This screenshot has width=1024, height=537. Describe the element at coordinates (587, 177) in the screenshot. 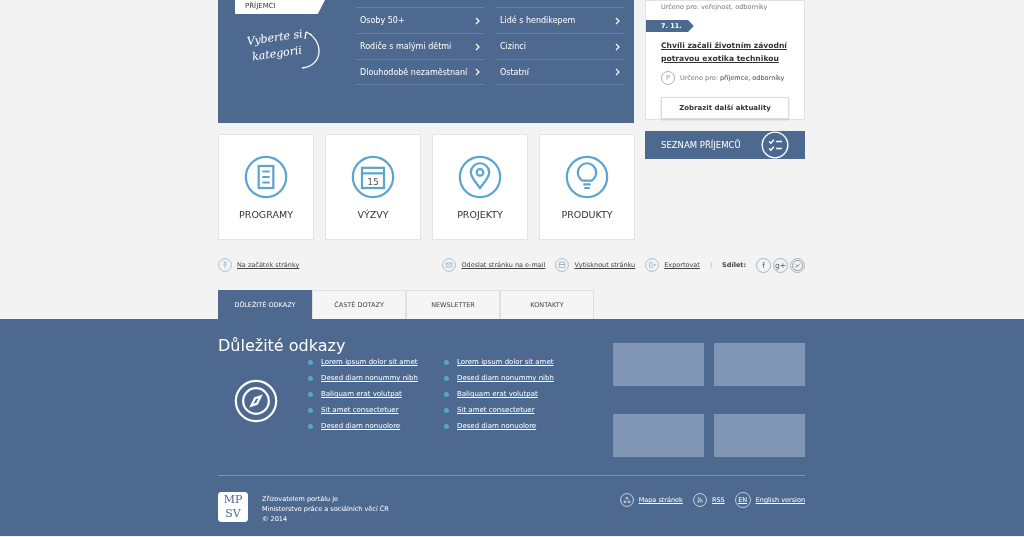

I see `light-bulb-icon` at that location.